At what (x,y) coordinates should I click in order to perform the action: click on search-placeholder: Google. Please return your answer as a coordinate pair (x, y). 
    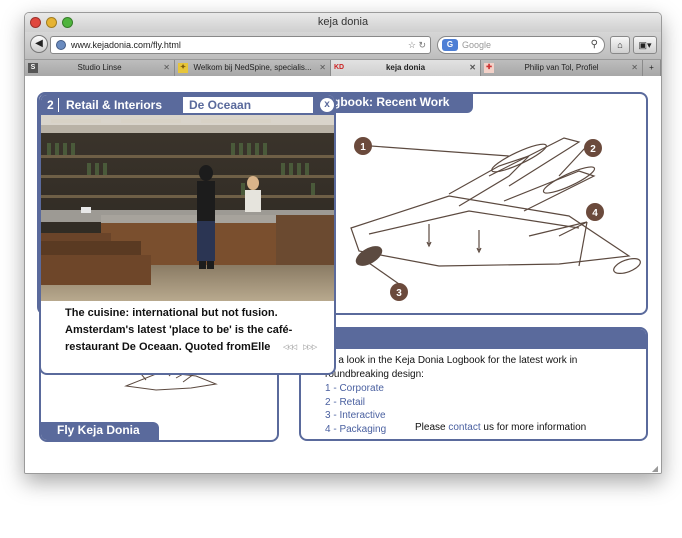
    Looking at the image, I should click on (477, 45).